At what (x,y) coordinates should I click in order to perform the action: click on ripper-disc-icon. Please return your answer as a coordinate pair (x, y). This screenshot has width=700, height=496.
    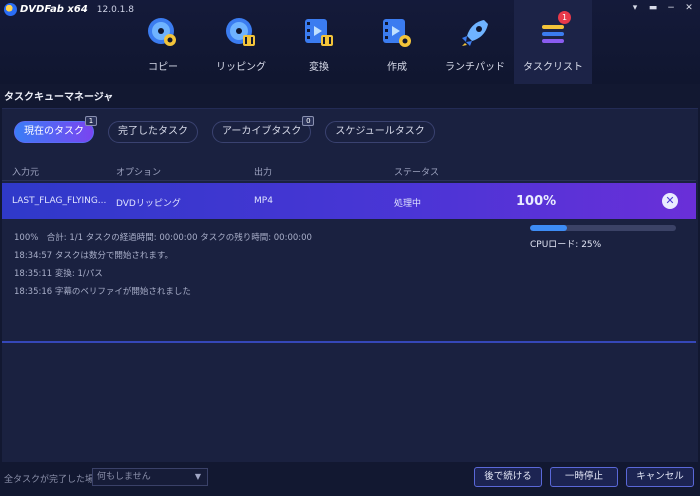
    Looking at the image, I should click on (240, 32).